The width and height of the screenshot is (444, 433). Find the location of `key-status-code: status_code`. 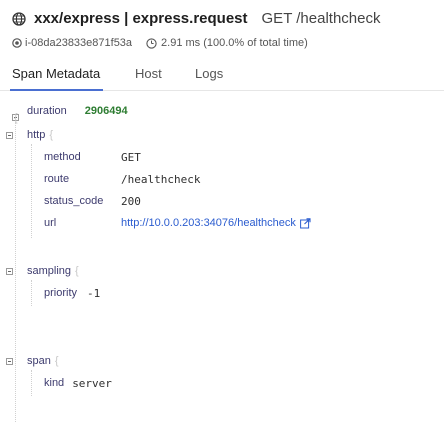

key-status-code: status_code is located at coordinates (74, 201).